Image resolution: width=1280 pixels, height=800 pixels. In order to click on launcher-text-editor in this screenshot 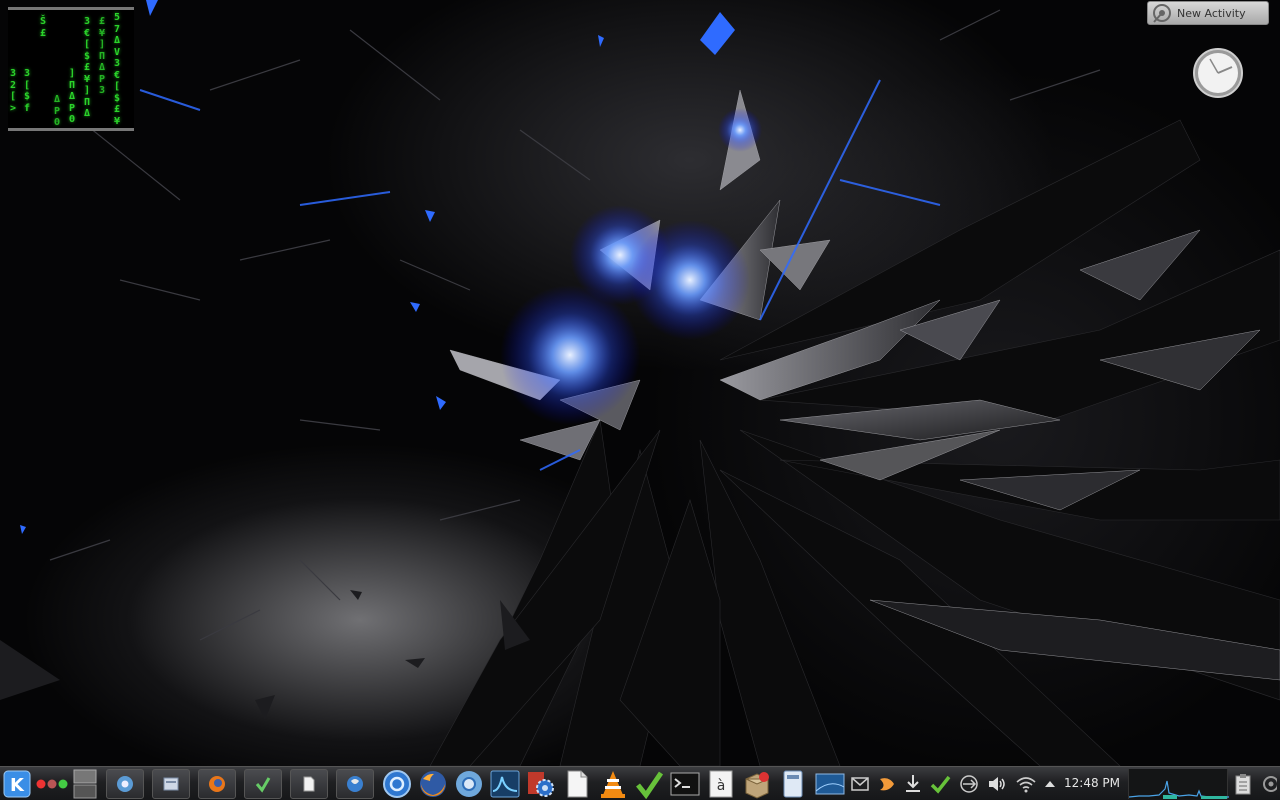, I will do `click(577, 784)`.